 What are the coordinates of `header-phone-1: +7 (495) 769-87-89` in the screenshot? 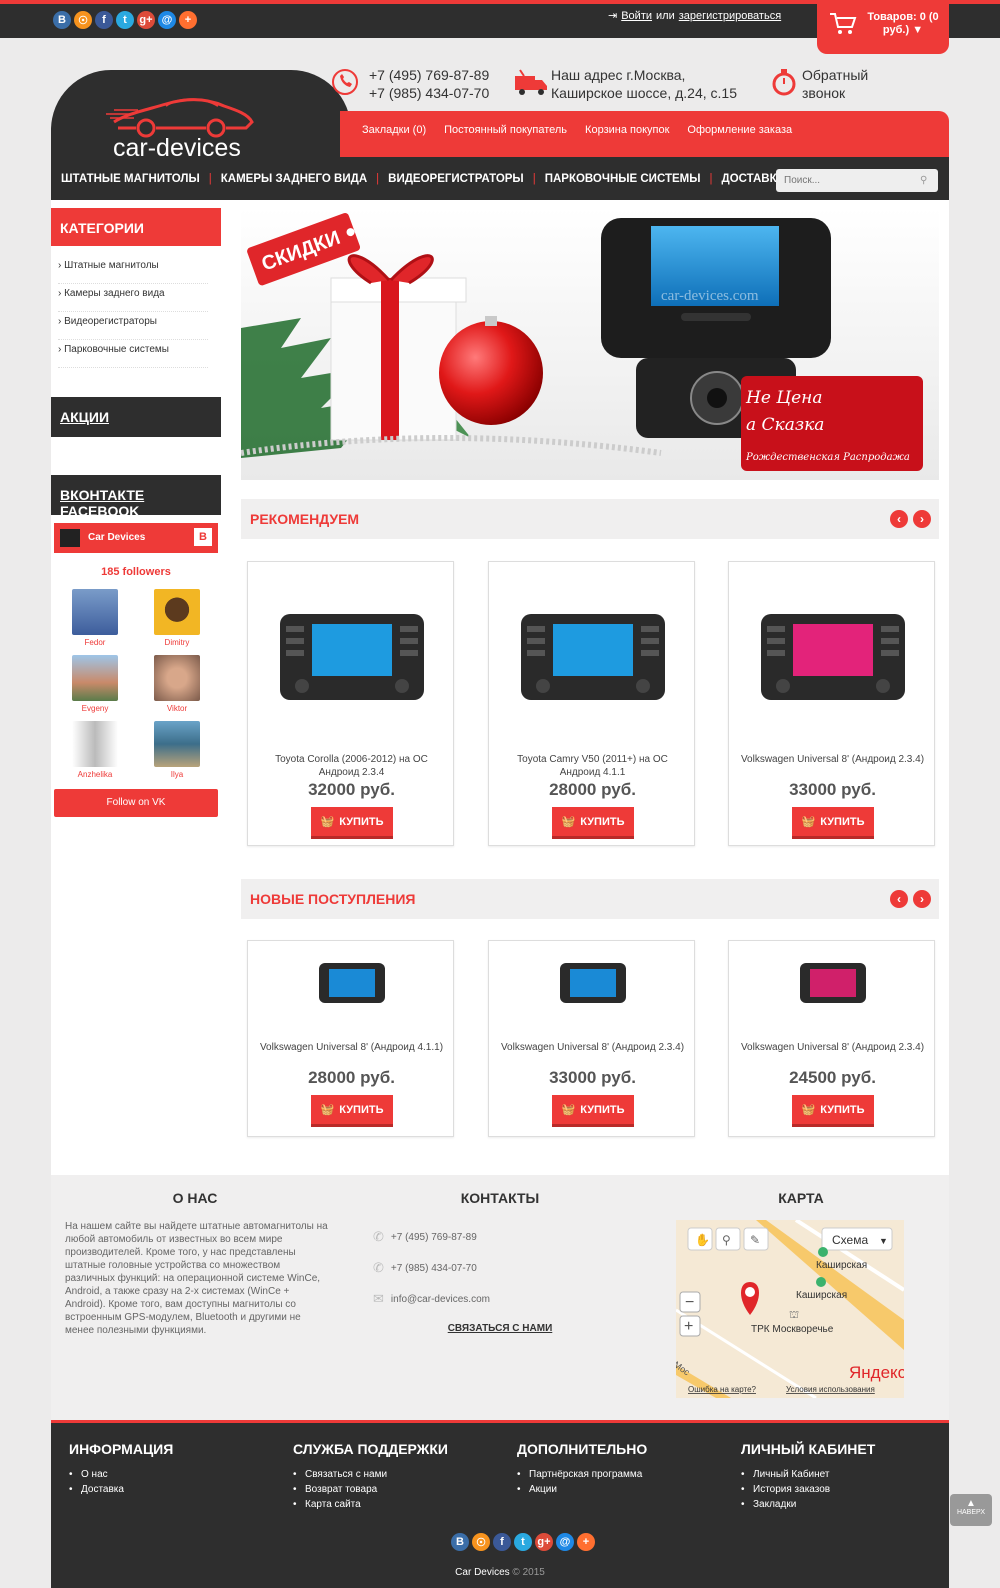 It's located at (429, 75).